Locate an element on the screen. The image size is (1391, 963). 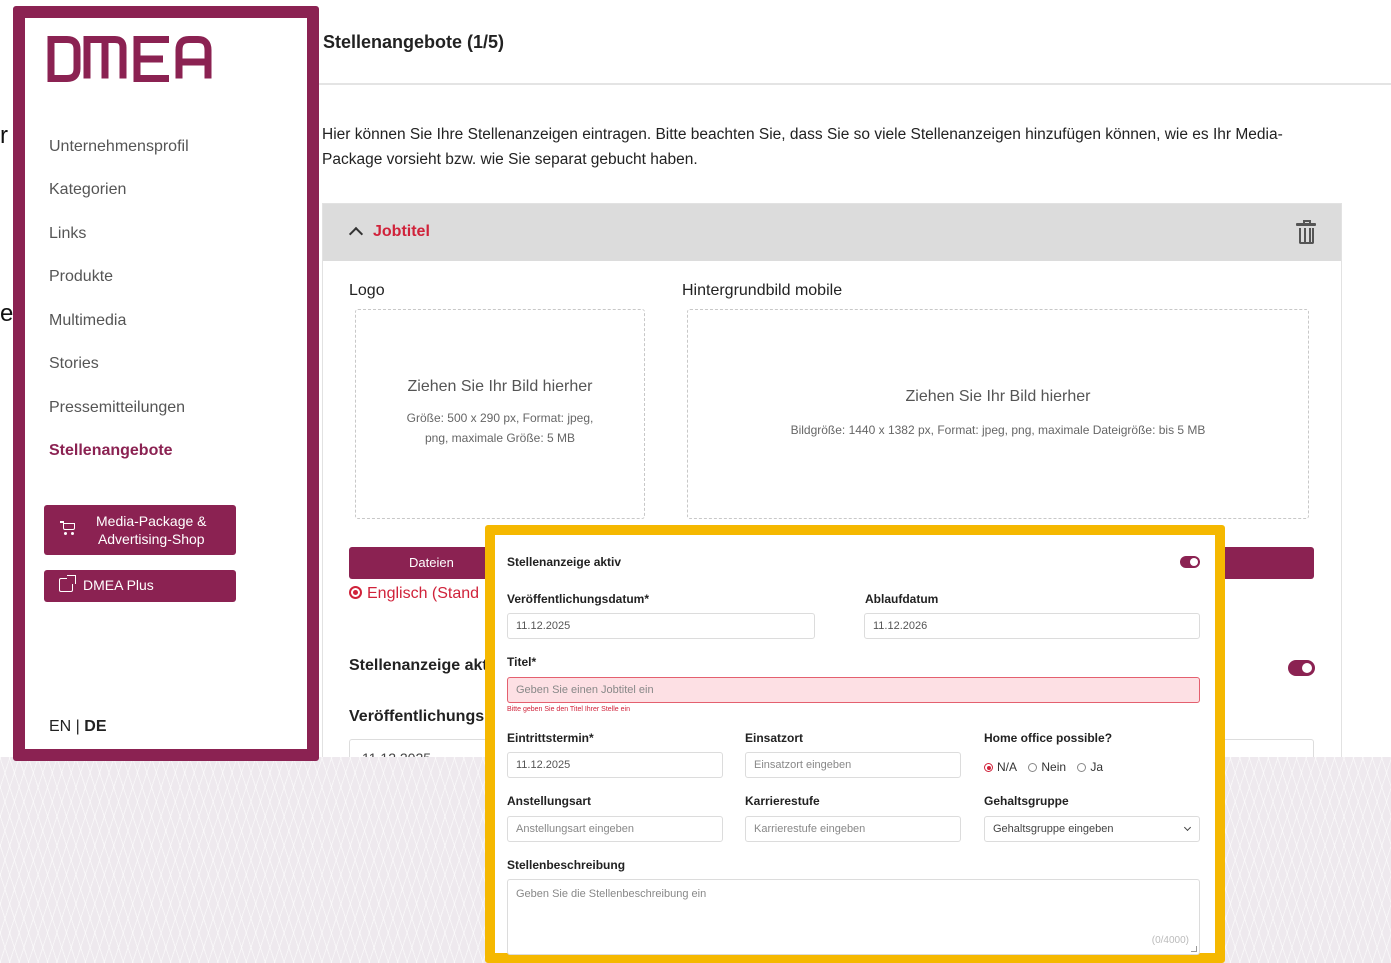
files-button-right is located at coordinates (1267, 563).